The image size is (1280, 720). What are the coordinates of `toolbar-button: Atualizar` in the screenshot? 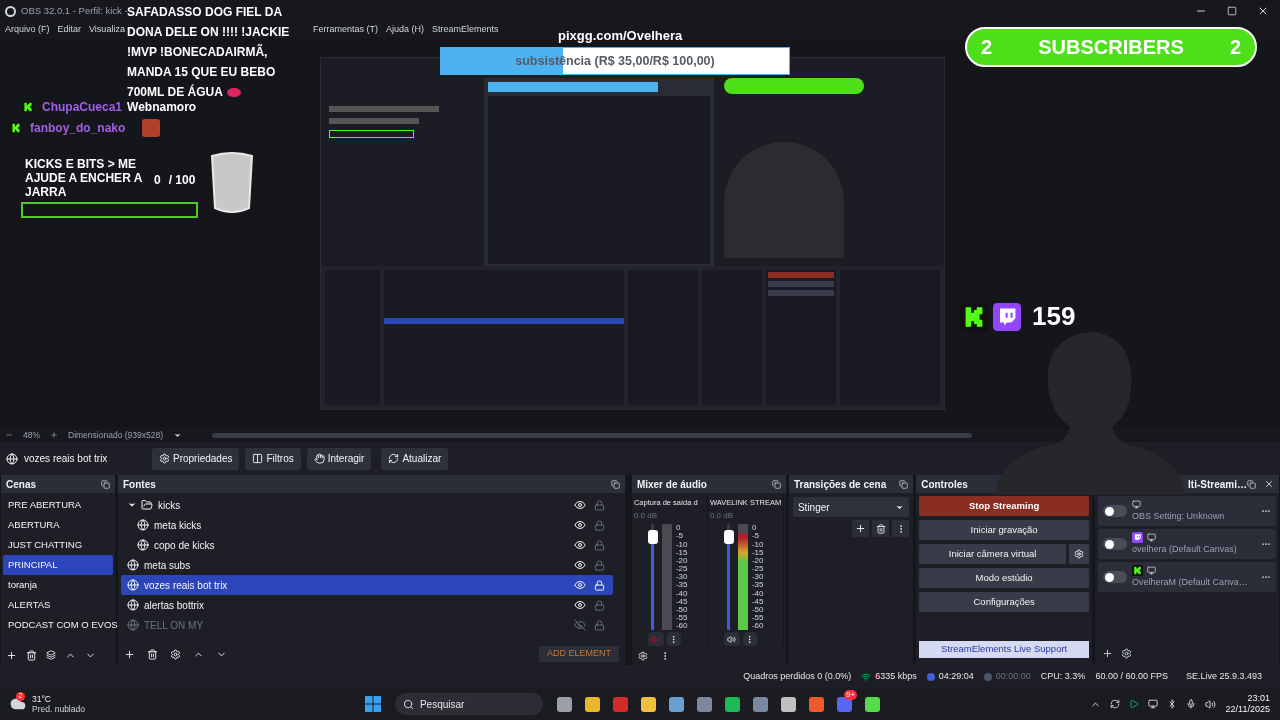 It's located at (415, 458).